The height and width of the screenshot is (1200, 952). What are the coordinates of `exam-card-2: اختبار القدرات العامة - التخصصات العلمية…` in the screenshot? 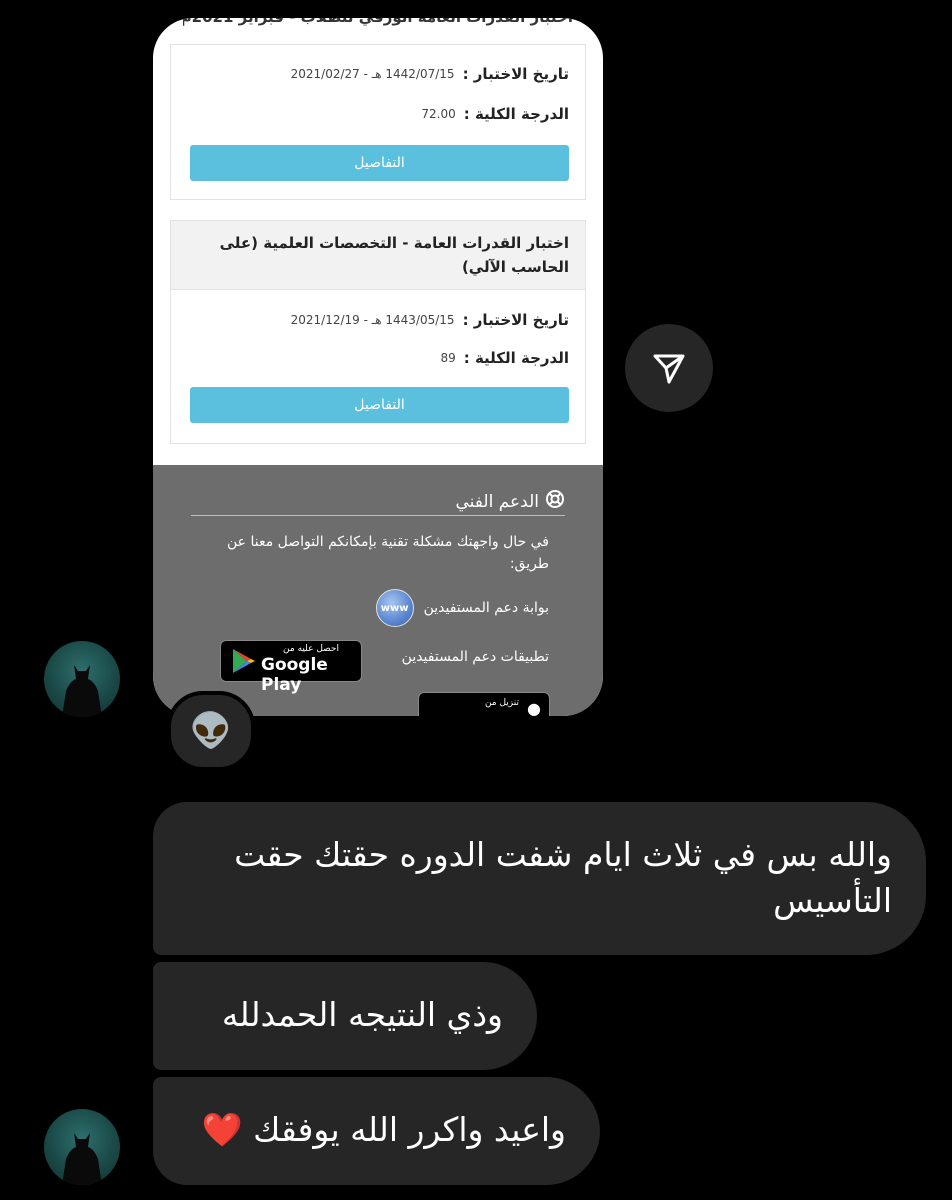 It's located at (378, 332).